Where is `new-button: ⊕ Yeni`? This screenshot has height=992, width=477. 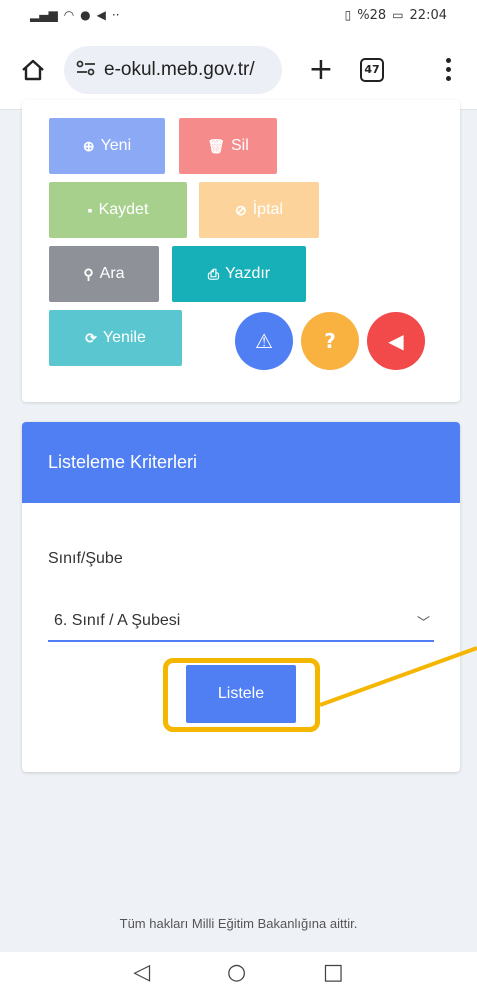
new-button: ⊕ Yeni is located at coordinates (107, 146).